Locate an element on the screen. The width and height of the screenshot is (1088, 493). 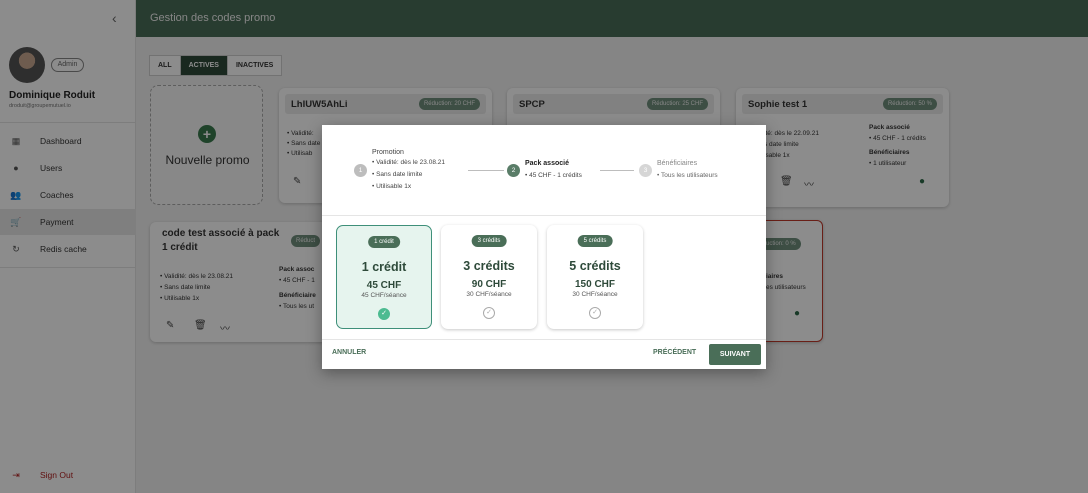
pack-title: 5 crédits is located at coordinates (595, 266).